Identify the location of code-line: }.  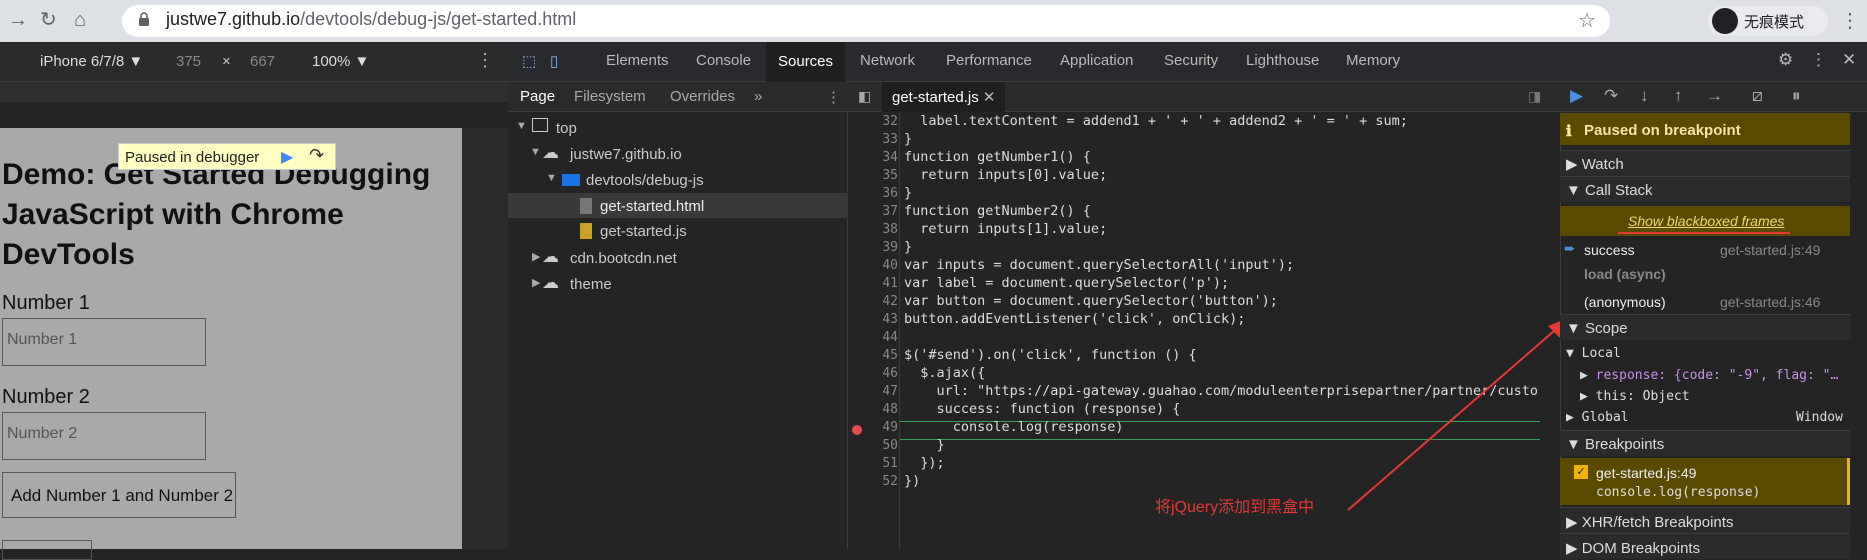
(908, 247).